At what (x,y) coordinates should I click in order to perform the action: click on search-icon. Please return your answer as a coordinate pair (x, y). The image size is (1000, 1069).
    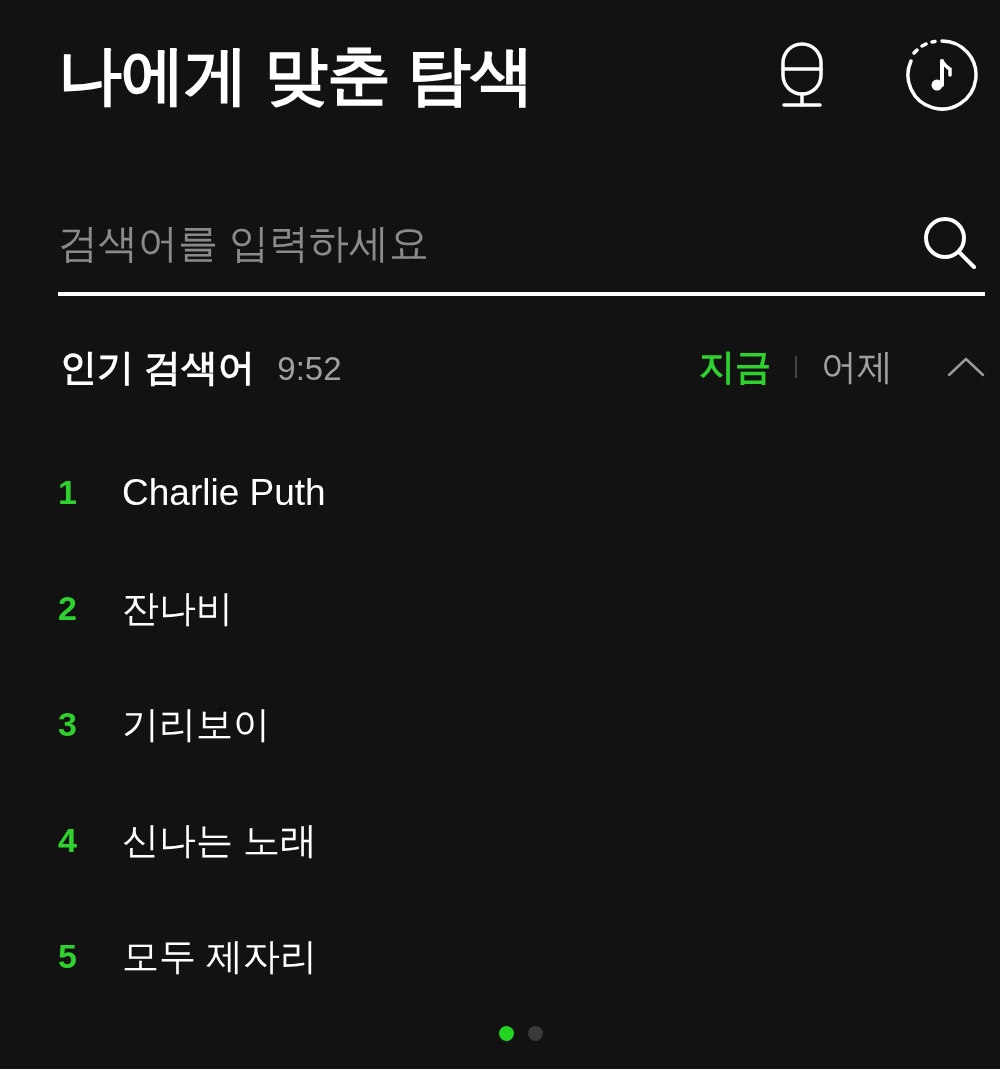
    Looking at the image, I should click on (950, 243).